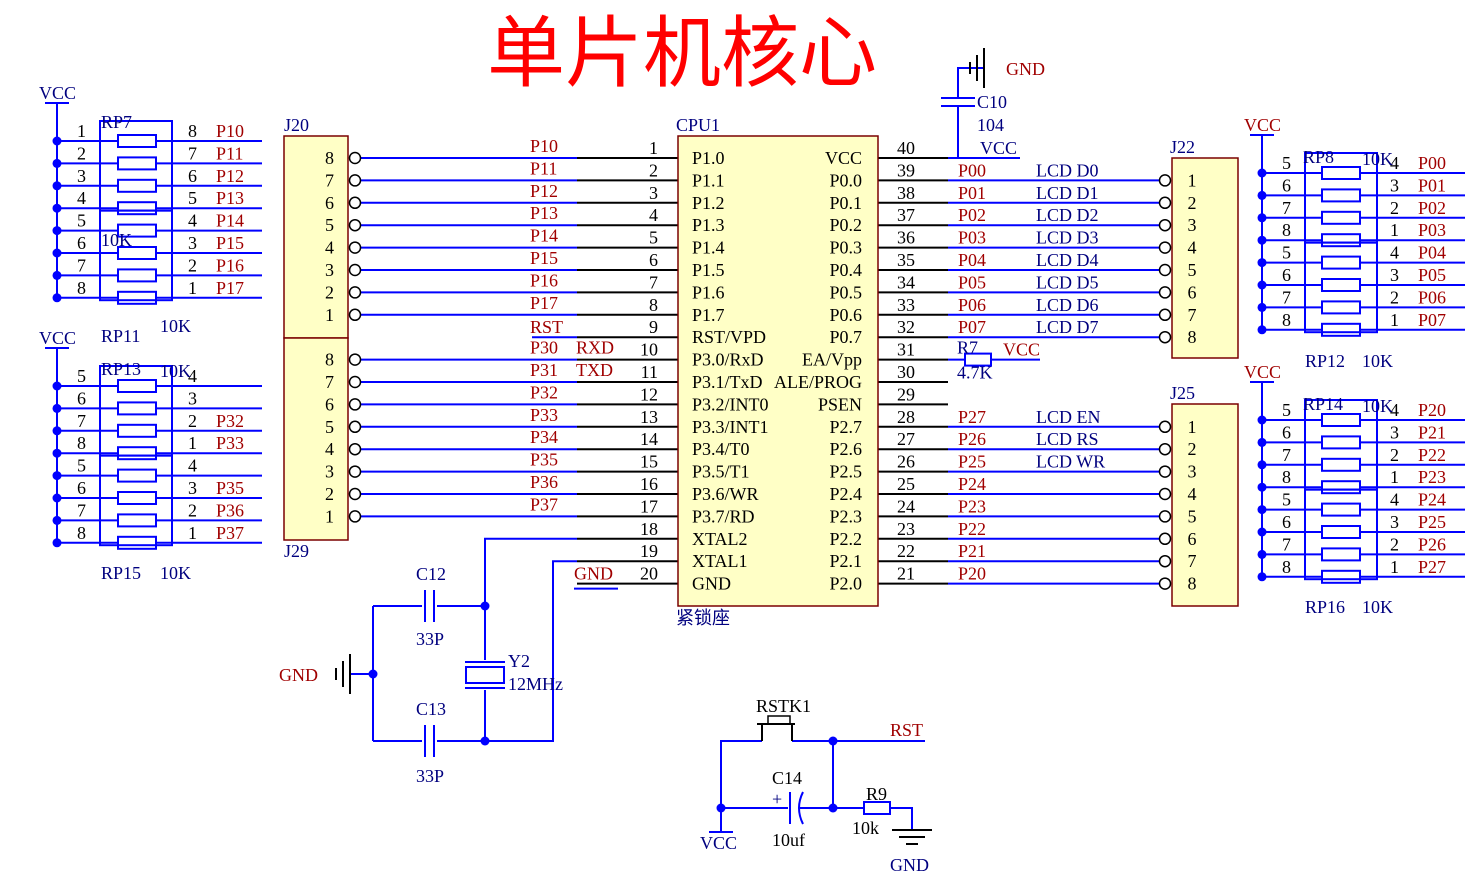 This screenshot has height=895, width=1475. What do you see at coordinates (1192, 180) in the screenshot?
I see `header-pin-number: 1` at bounding box center [1192, 180].